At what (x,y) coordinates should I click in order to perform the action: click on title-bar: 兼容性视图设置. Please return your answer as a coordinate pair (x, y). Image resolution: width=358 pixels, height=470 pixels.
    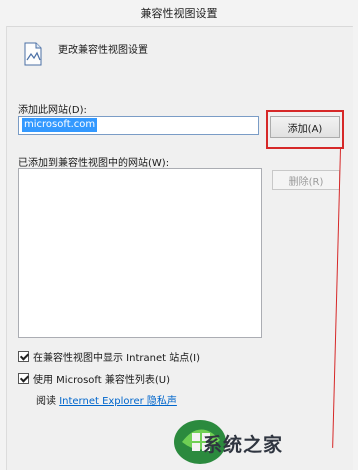
    Looking at the image, I should click on (179, 13).